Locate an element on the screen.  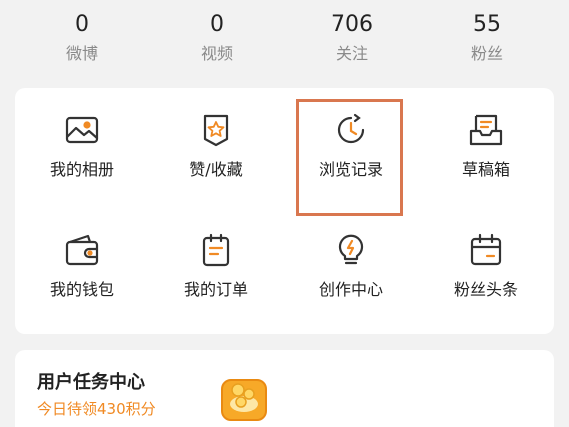
grid-item-album: 我的相册 is located at coordinates (82, 153).